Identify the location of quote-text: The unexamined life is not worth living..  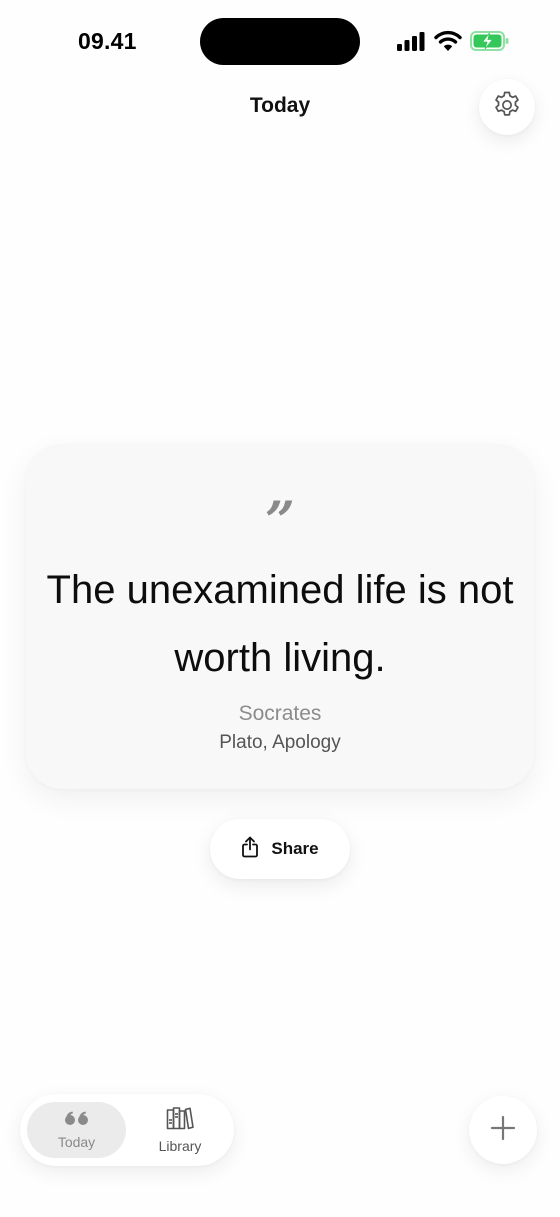
(280, 624).